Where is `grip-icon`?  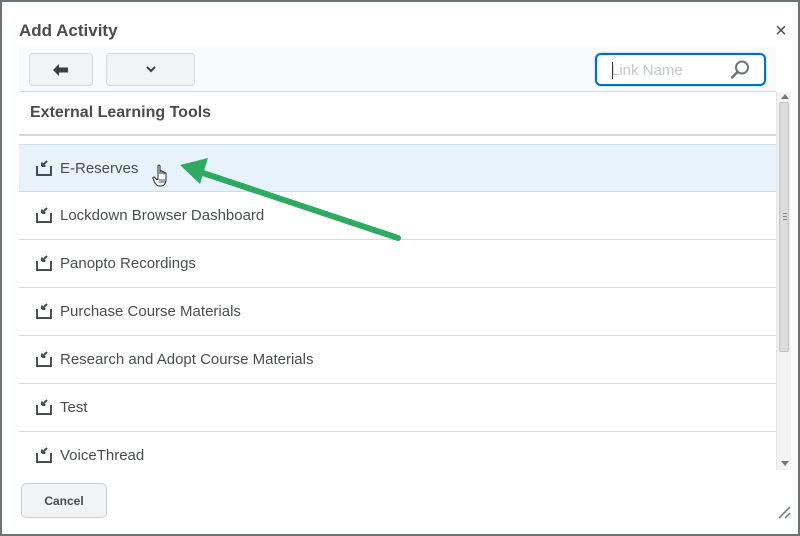 grip-icon is located at coordinates (785, 216).